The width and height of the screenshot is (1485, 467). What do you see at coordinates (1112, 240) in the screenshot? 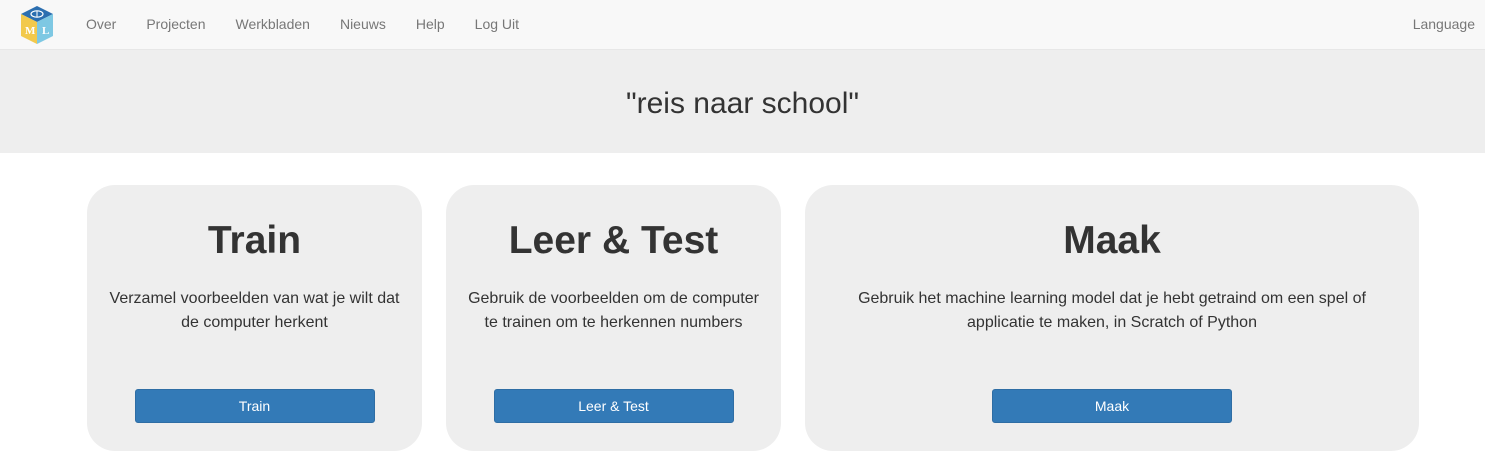
I see `make-card-heading: Maak` at bounding box center [1112, 240].